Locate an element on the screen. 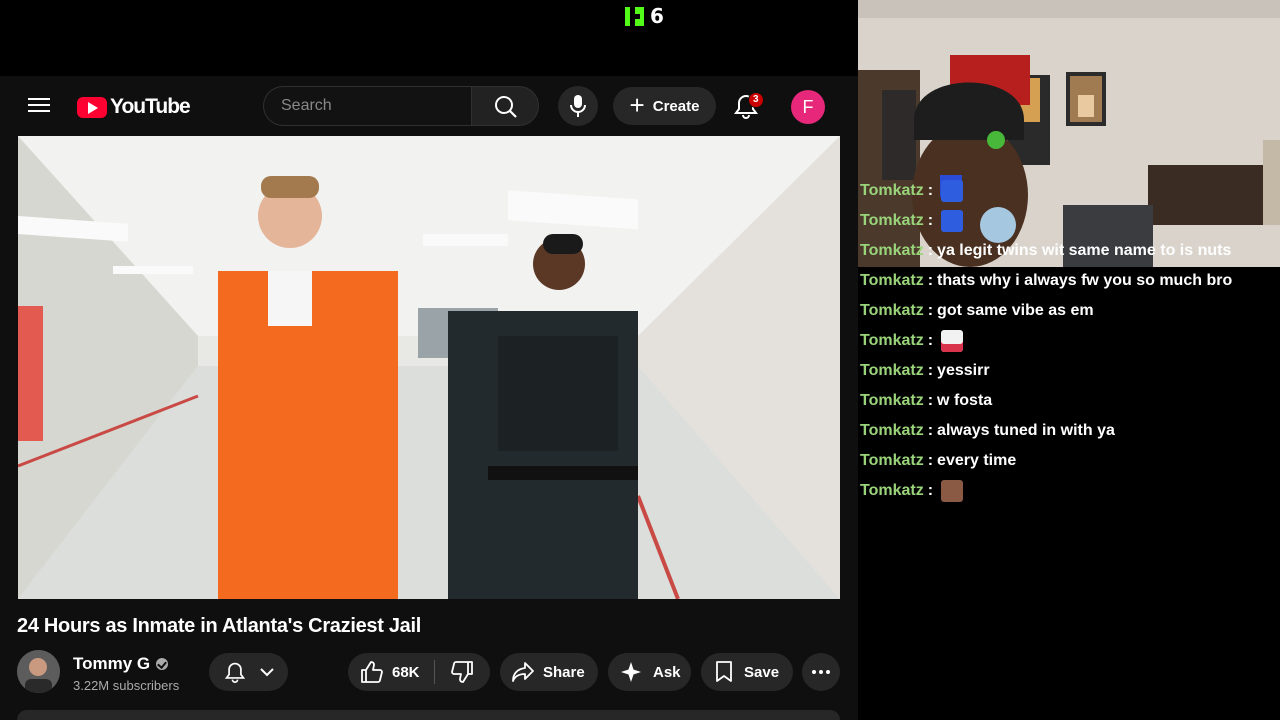  more-horizontal-icon is located at coordinates (821, 672).